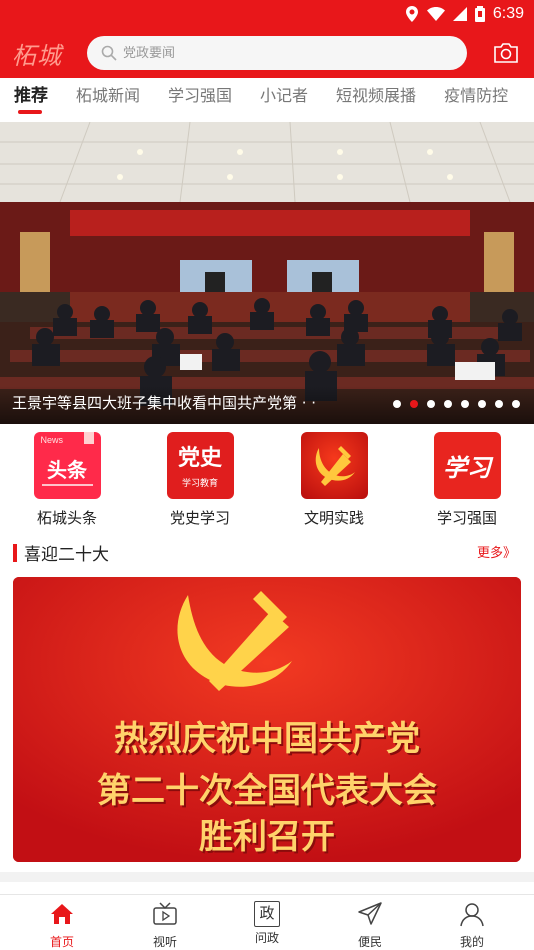 The width and height of the screenshot is (534, 950). I want to click on quick-entries: News 头条 柘城头条 党史 学习教育 党史学习 文明实践 学习 学习强国, so click(267, 479).